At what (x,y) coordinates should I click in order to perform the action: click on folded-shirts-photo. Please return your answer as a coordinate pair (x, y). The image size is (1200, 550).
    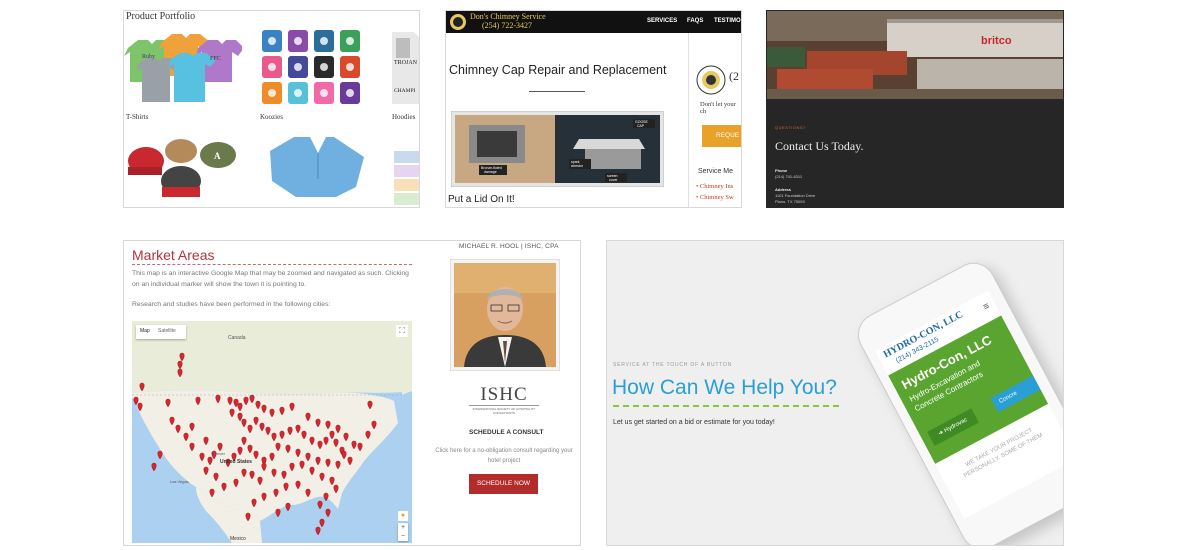
    Looking at the image, I should click on (406, 169).